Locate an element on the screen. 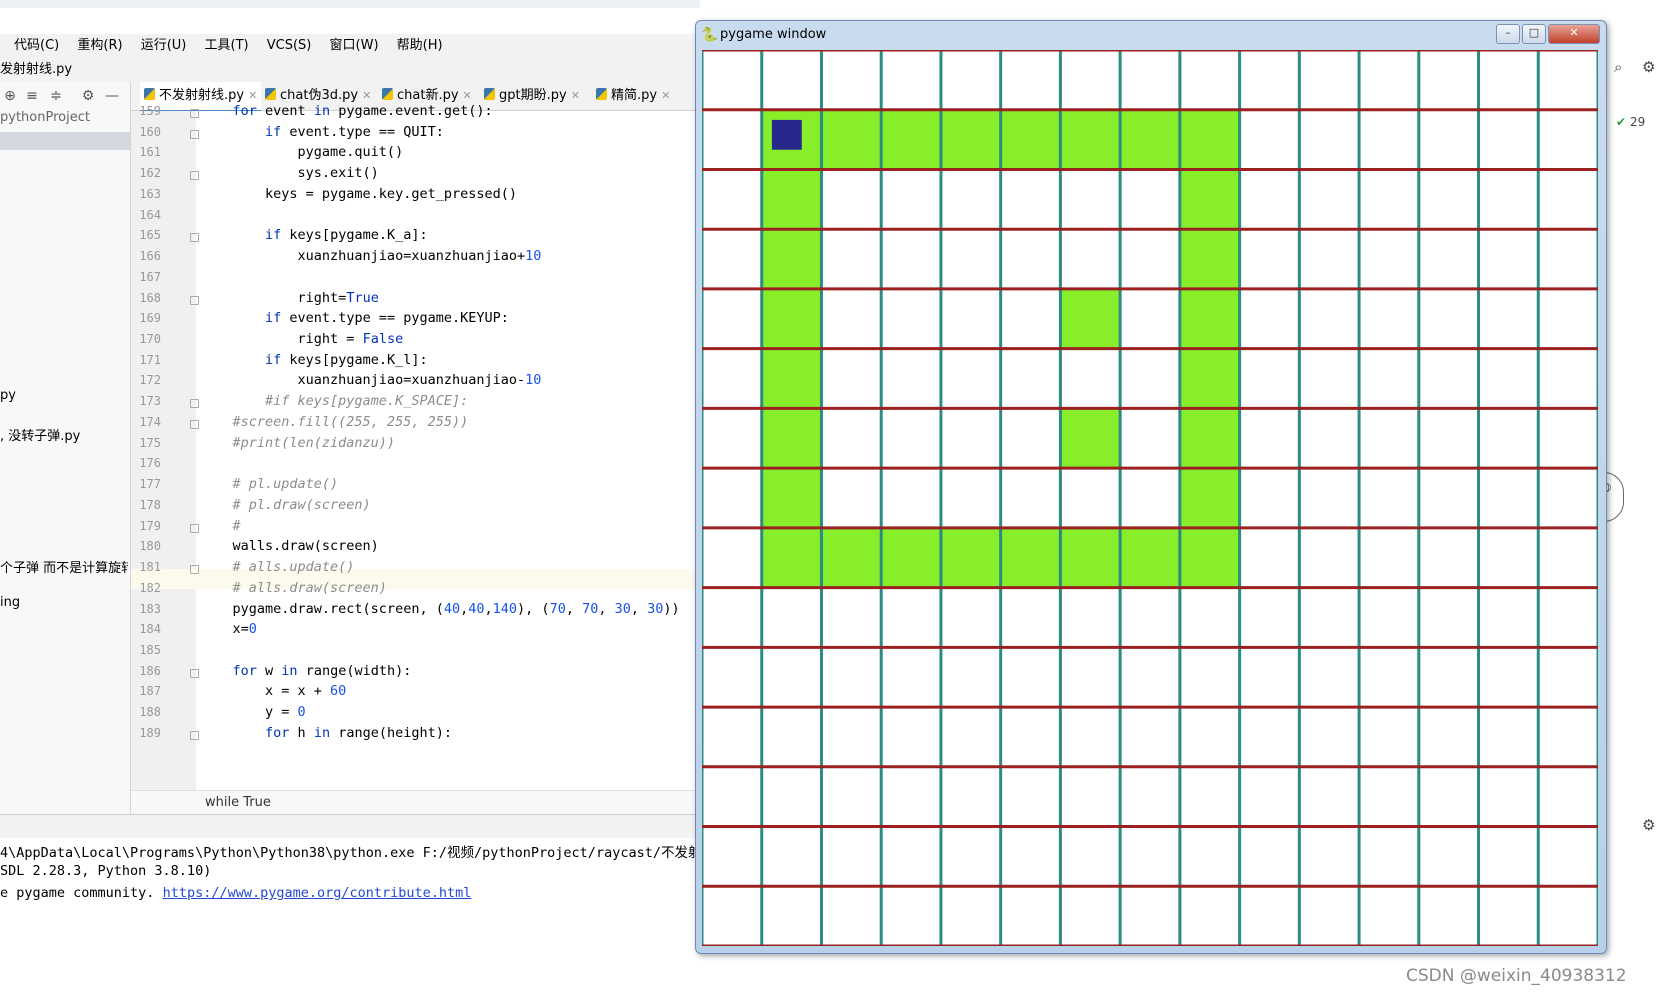 The width and height of the screenshot is (1665, 1004). code-line: x=0 is located at coordinates (228, 629).